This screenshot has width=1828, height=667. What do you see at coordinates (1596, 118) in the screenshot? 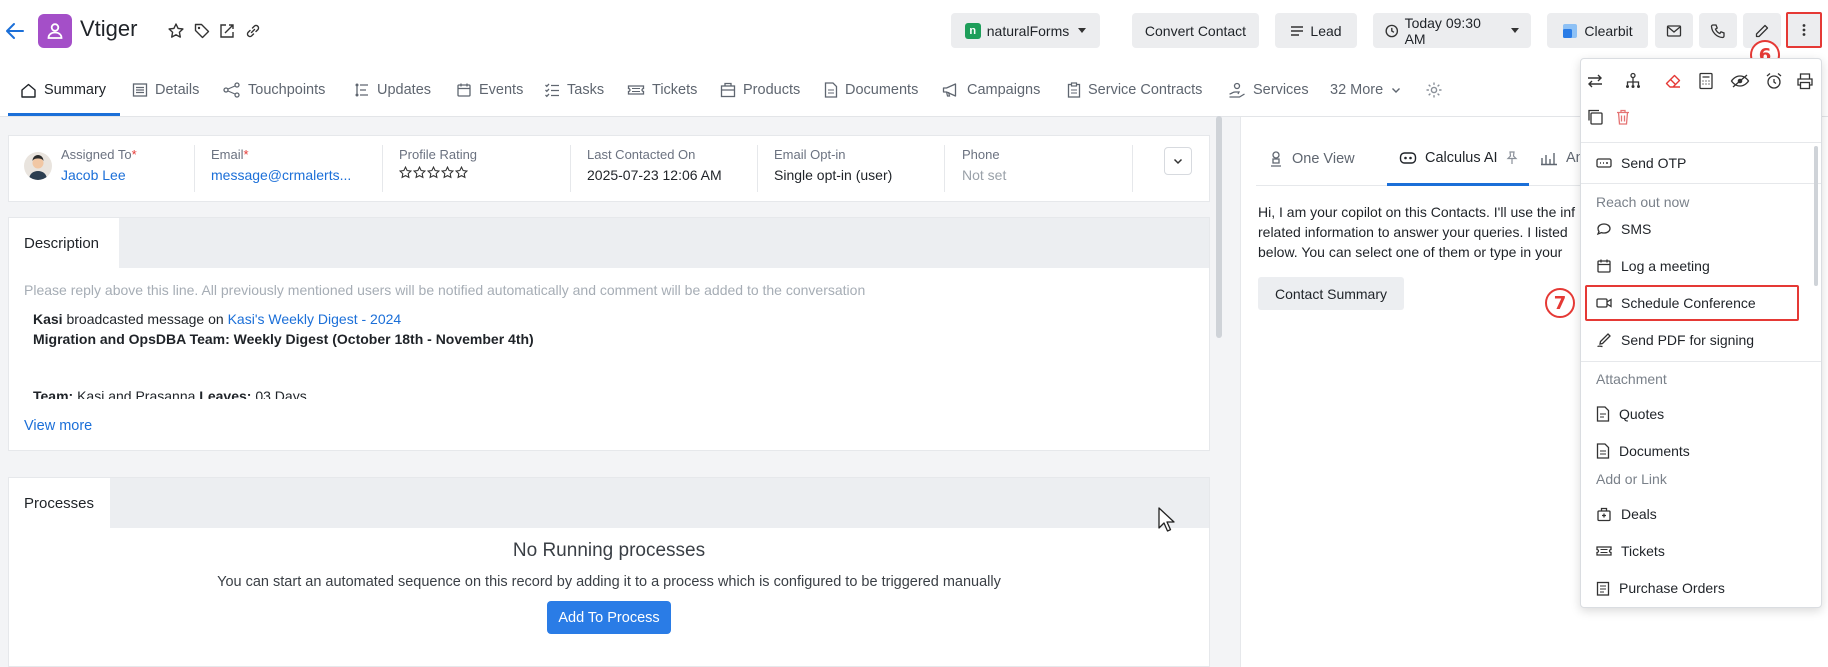
I see `duplicate-icon` at bounding box center [1596, 118].